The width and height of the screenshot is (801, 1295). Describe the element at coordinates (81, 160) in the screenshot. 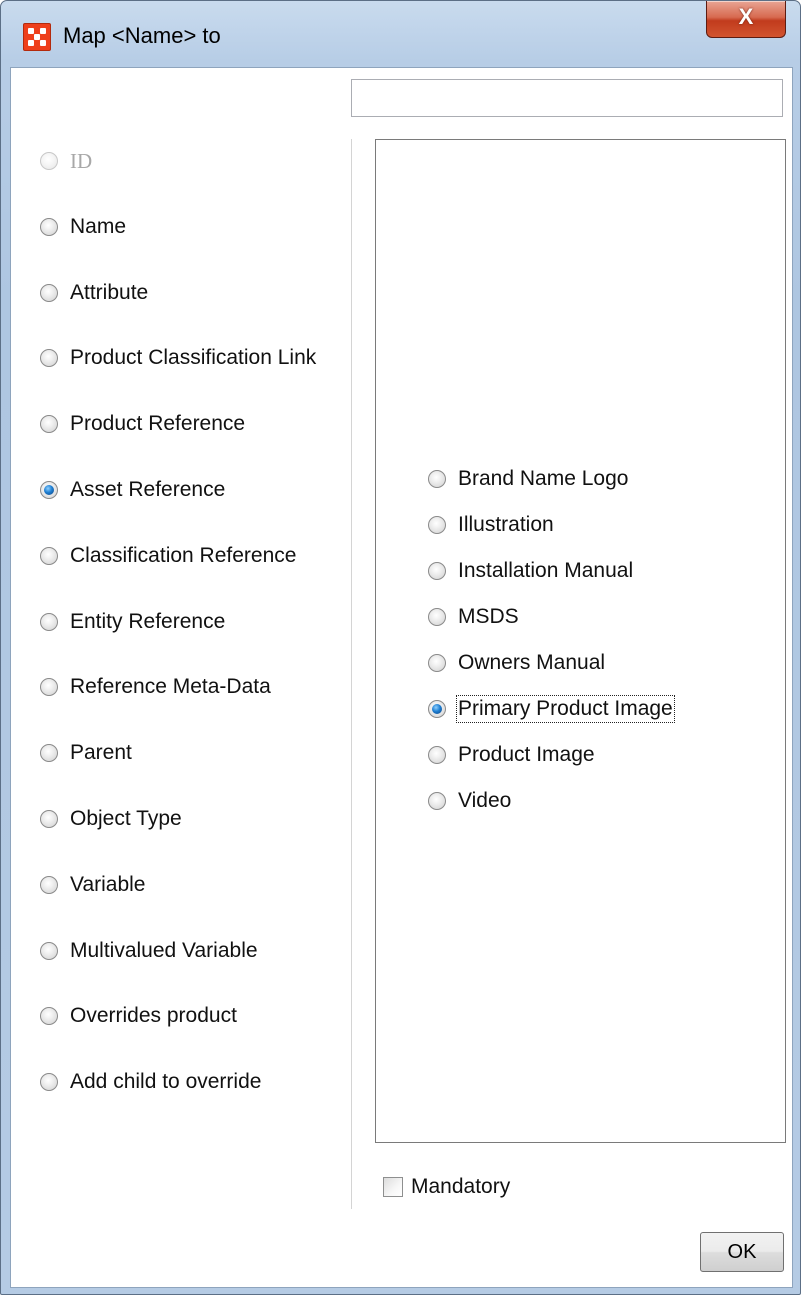

I see `mapping-option-label: ID` at that location.